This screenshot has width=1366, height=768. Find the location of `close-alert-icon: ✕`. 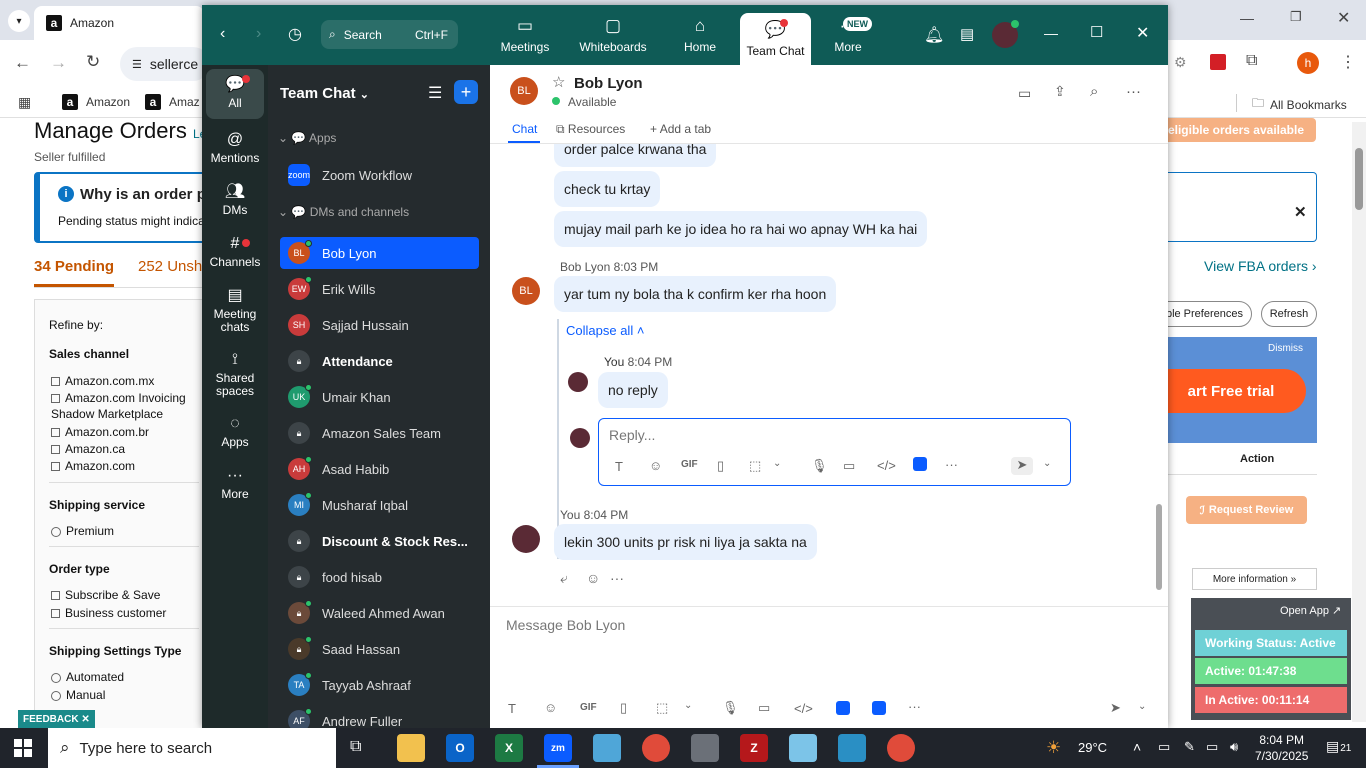

close-alert-icon: ✕ is located at coordinates (1300, 212).